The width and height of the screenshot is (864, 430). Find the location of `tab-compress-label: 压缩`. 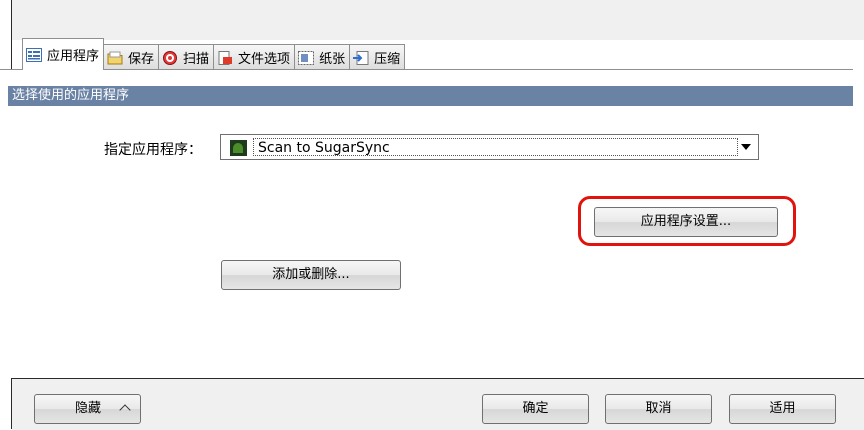

tab-compress-label: 压缩 is located at coordinates (387, 59).